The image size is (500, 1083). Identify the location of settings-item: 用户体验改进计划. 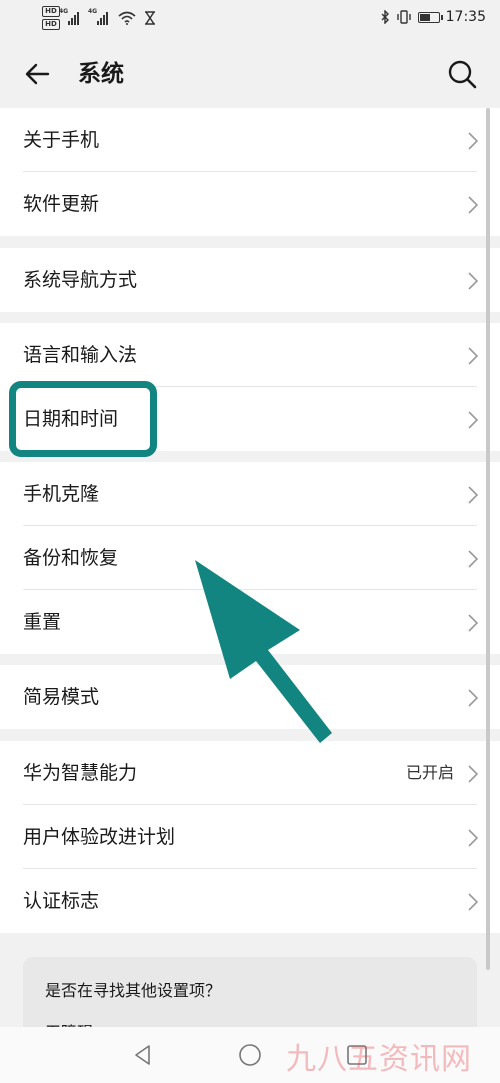
(250, 837).